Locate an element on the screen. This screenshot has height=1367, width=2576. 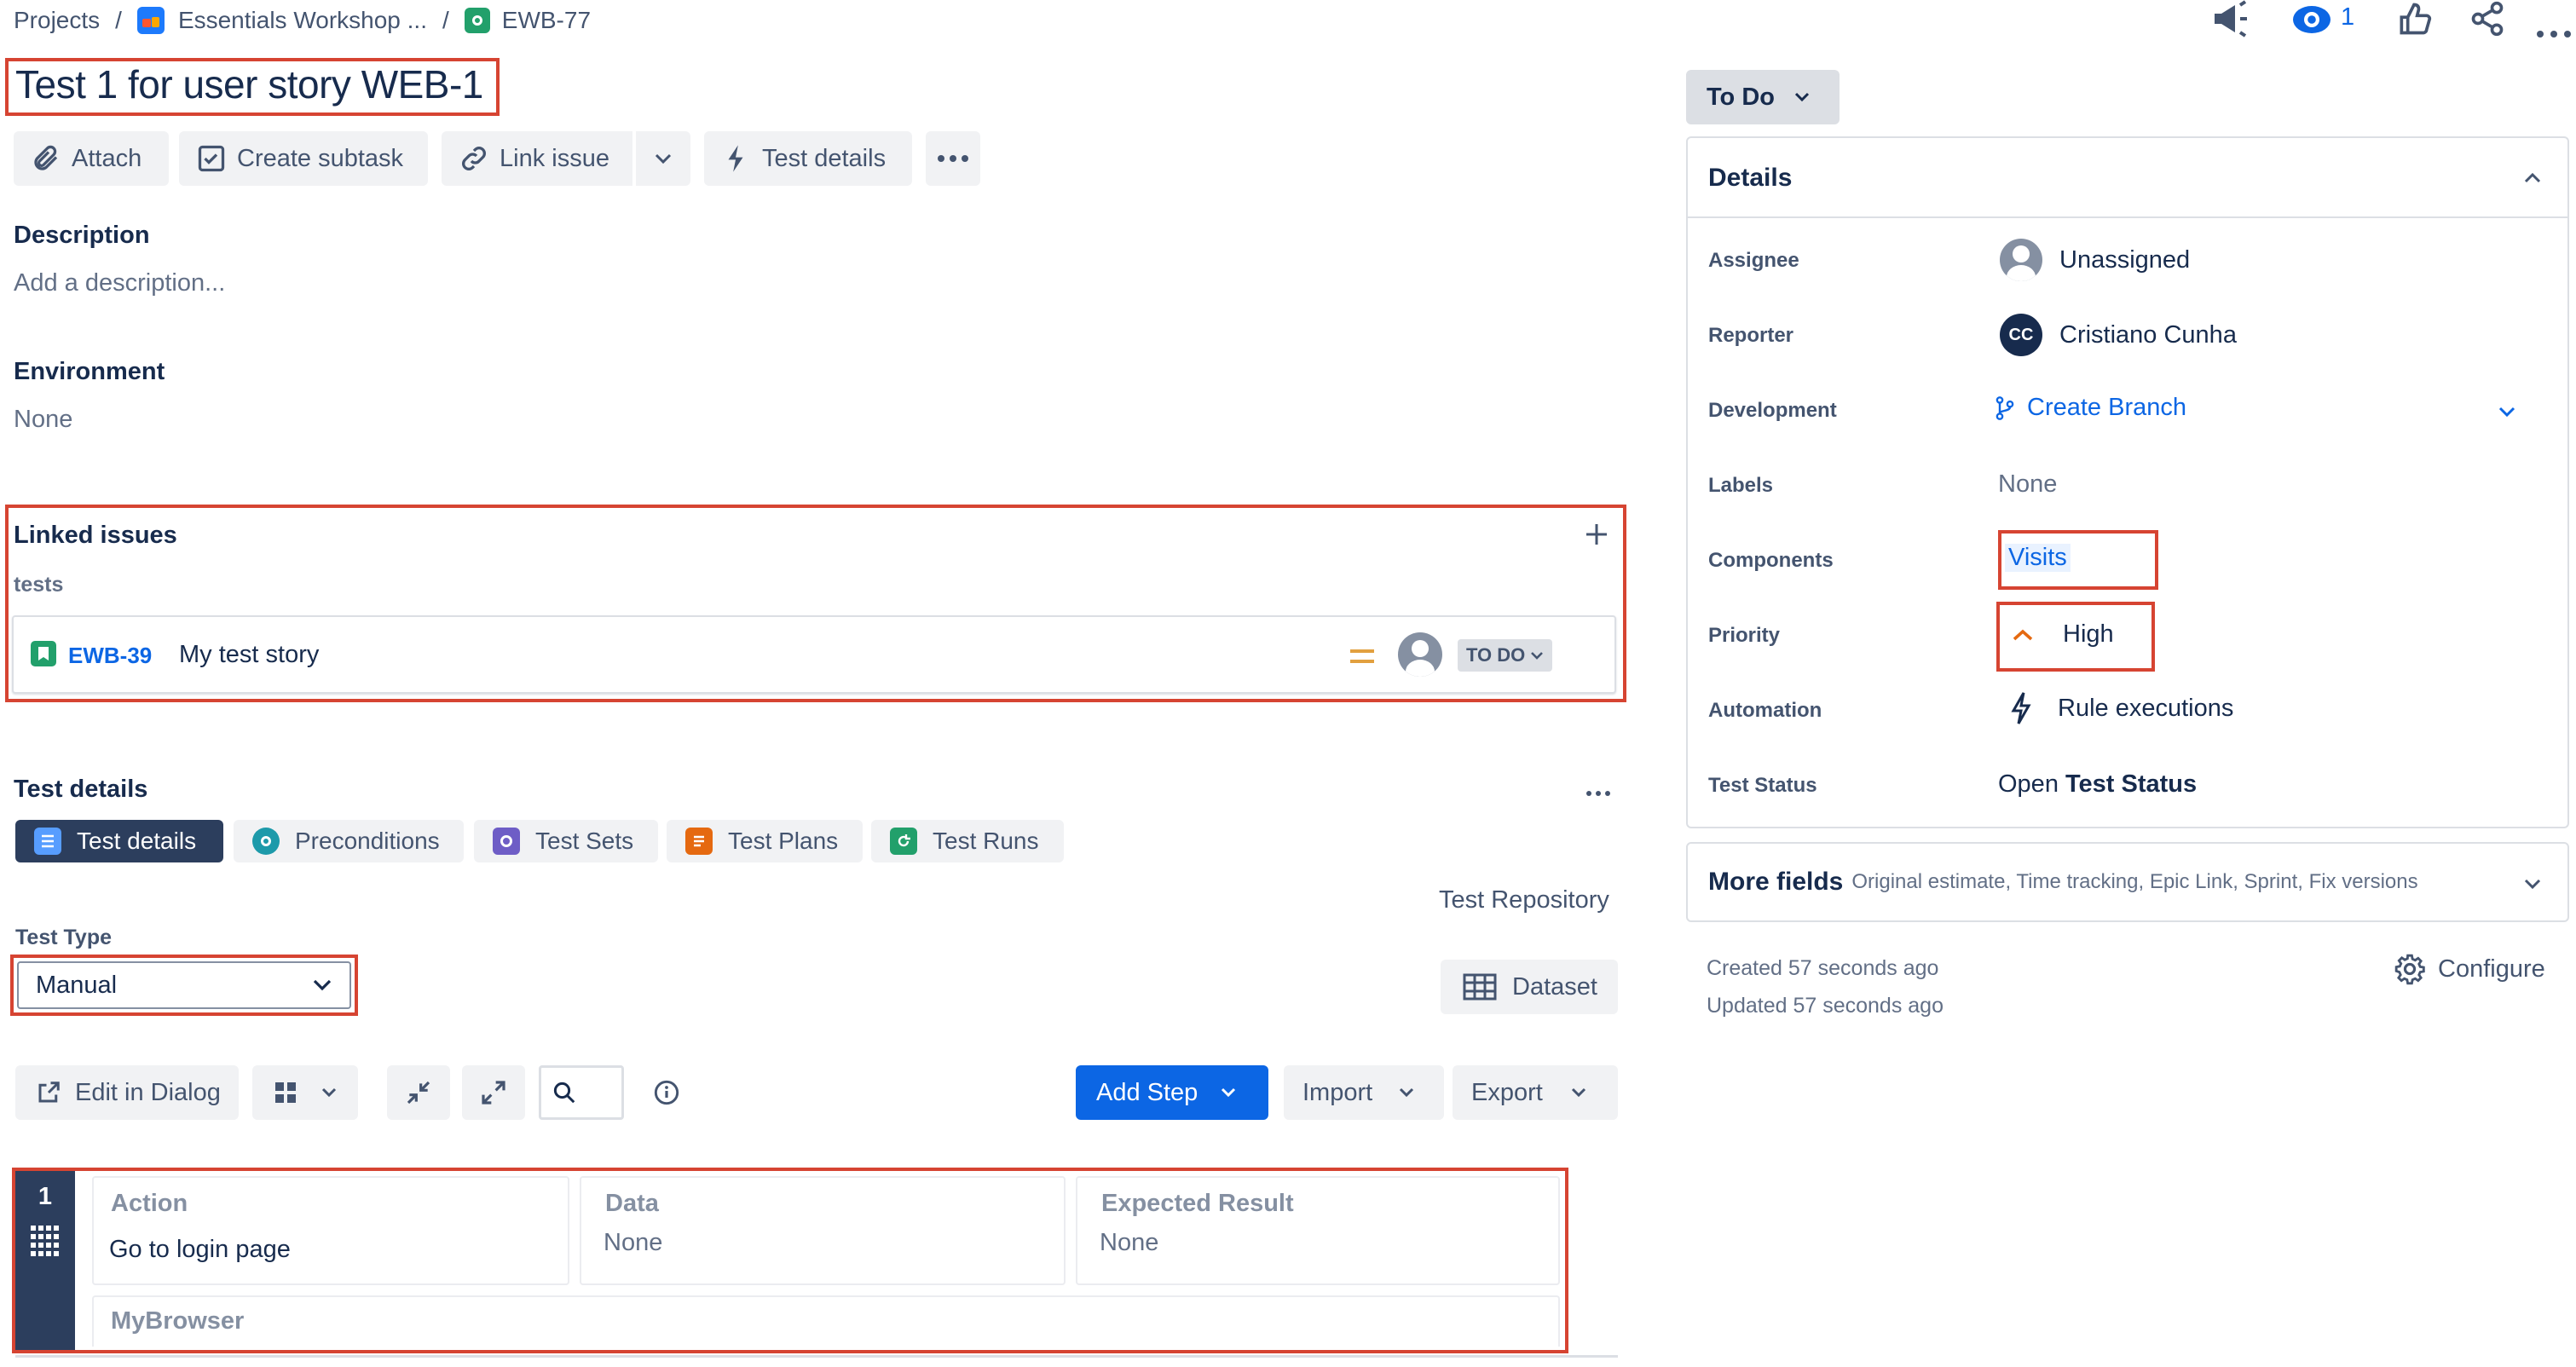
expand-button is located at coordinates (493, 1092).